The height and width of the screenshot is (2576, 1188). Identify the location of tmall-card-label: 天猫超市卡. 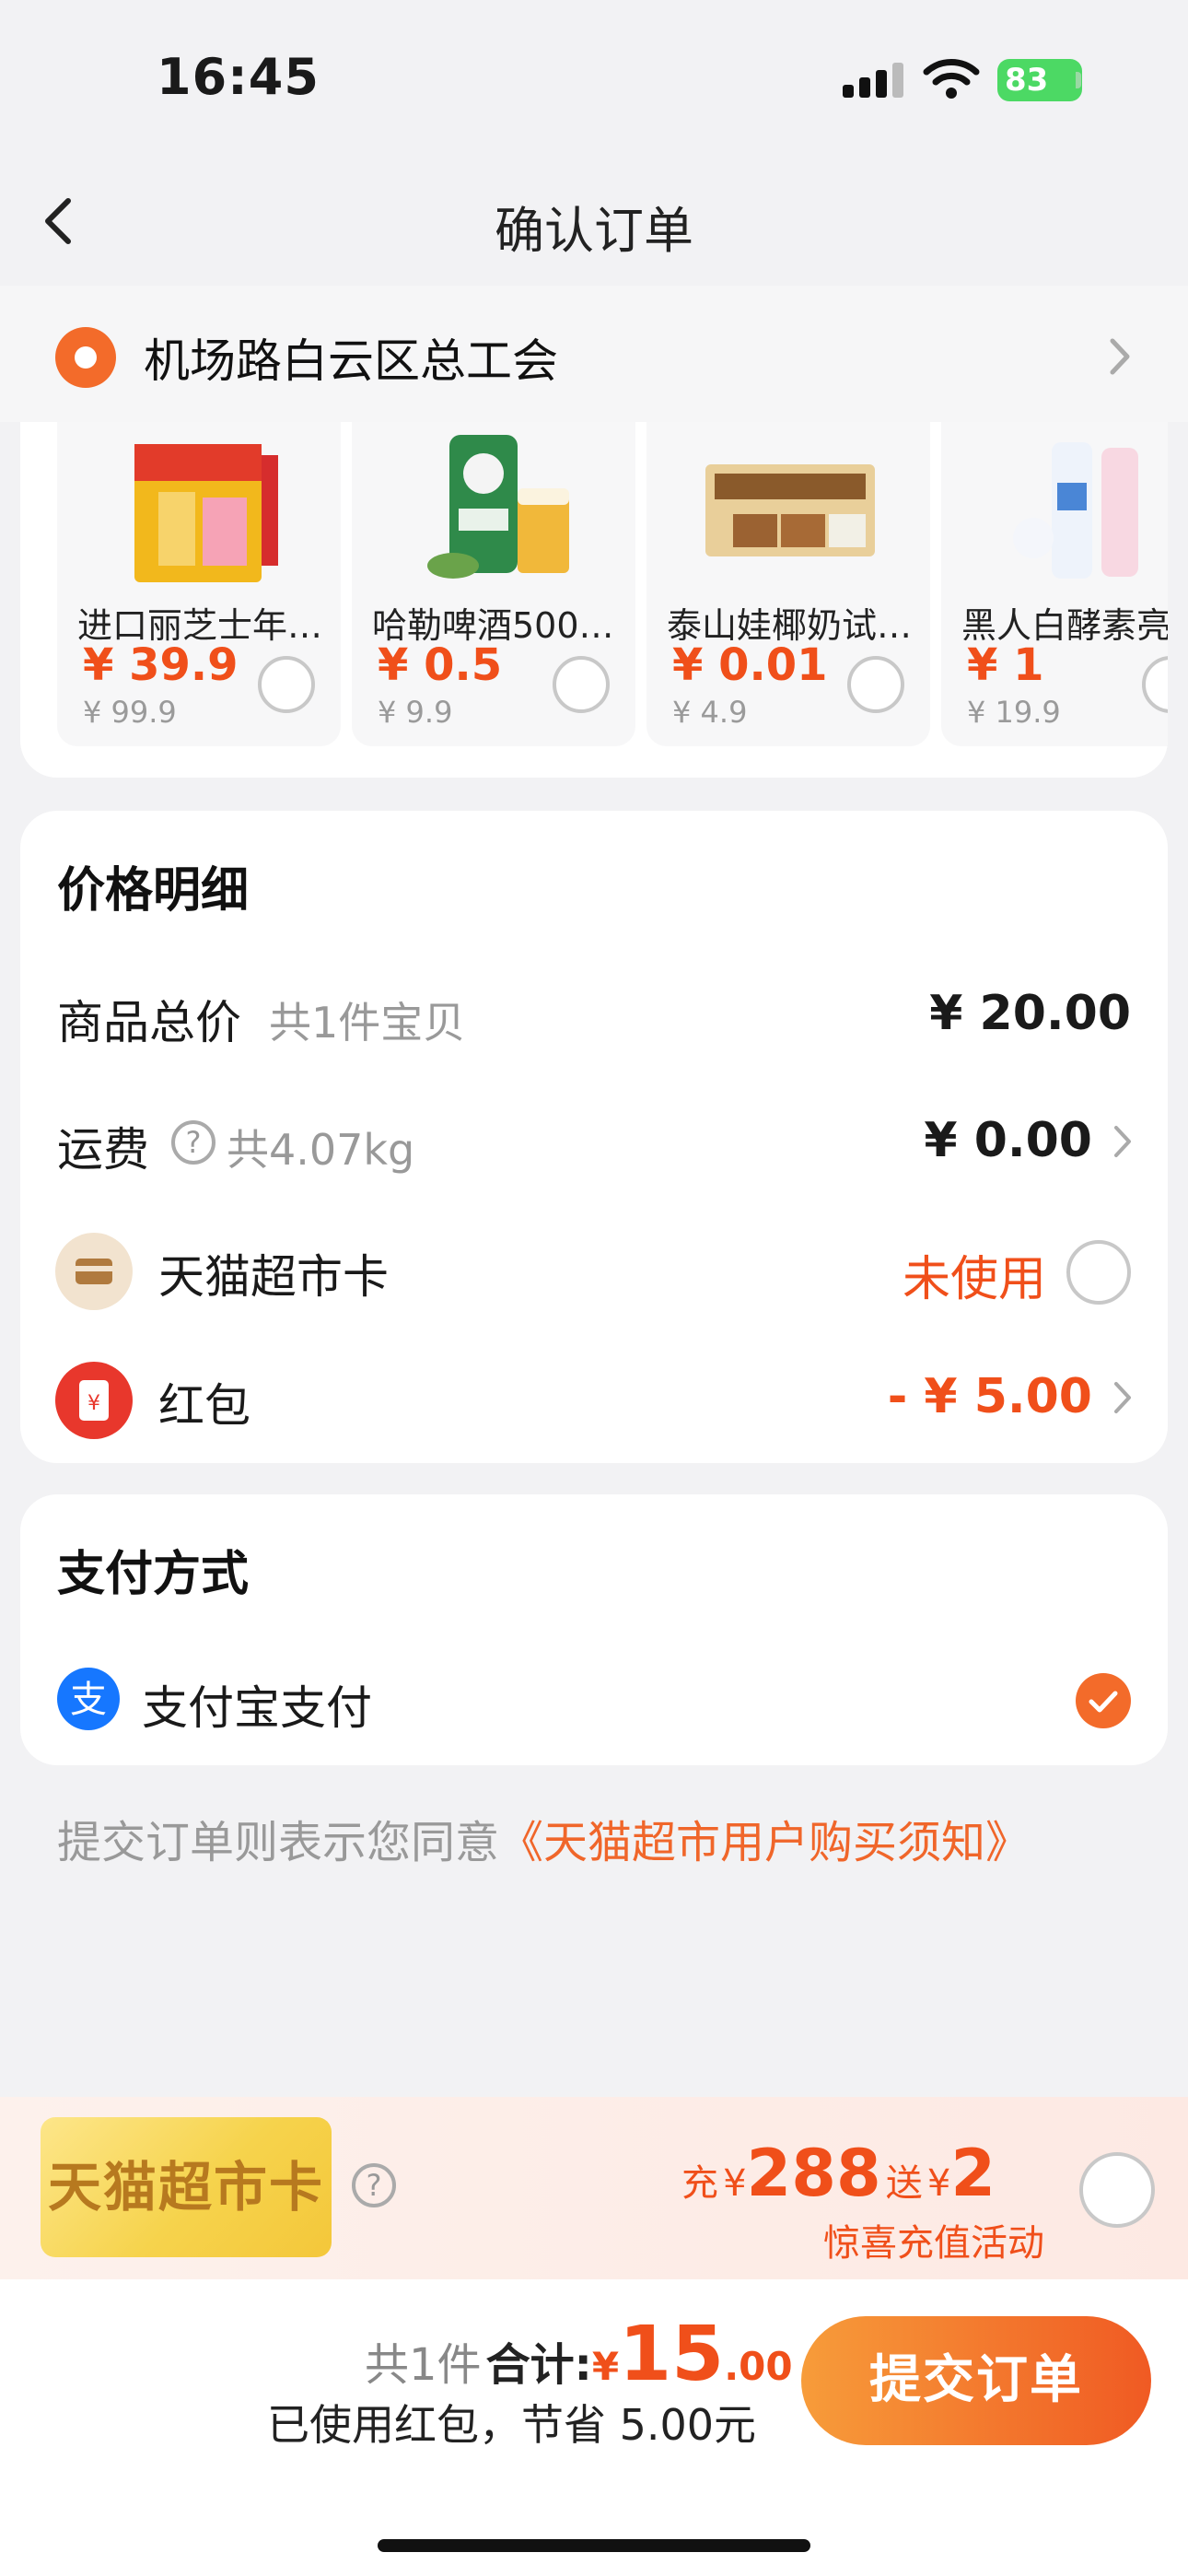
(273, 1277).